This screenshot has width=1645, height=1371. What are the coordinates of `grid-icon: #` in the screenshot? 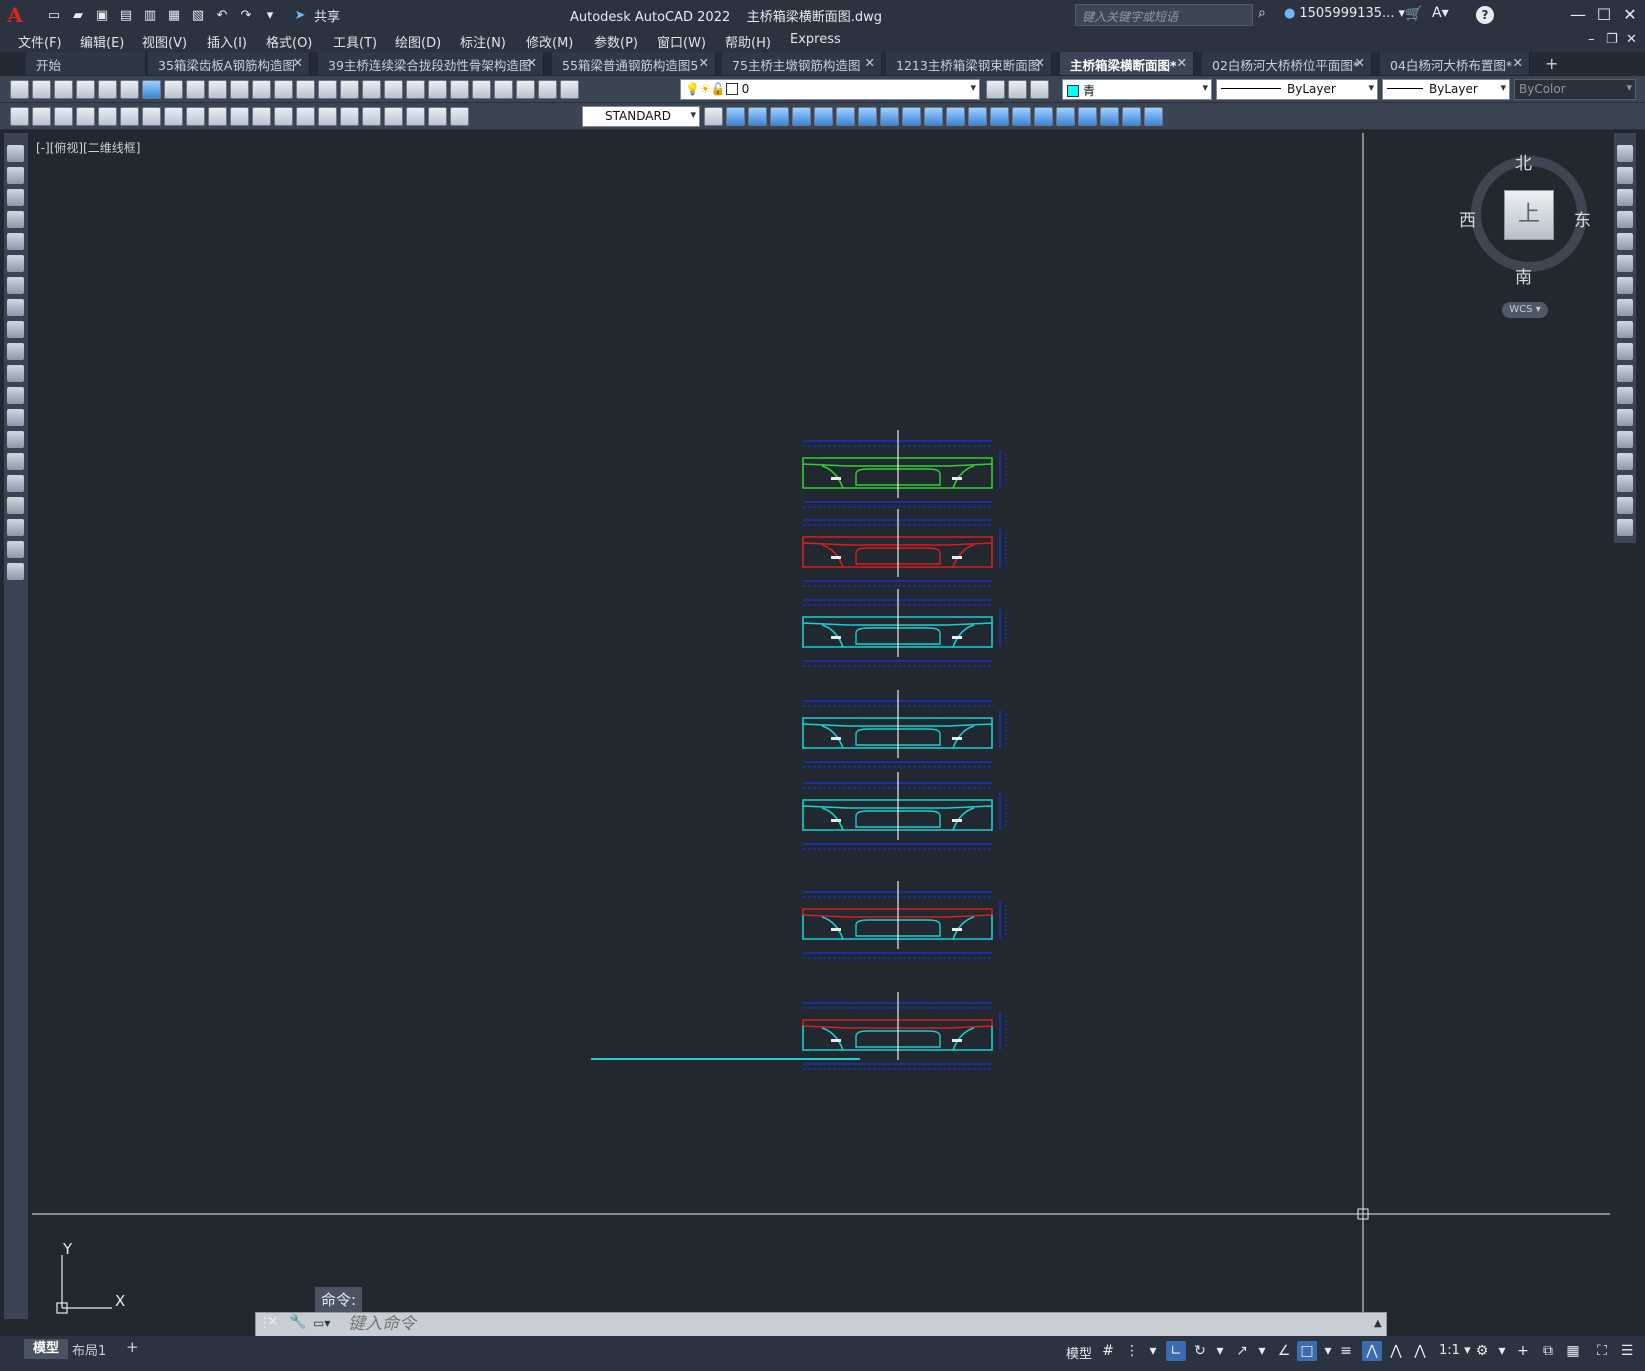 It's located at (1108, 1351).